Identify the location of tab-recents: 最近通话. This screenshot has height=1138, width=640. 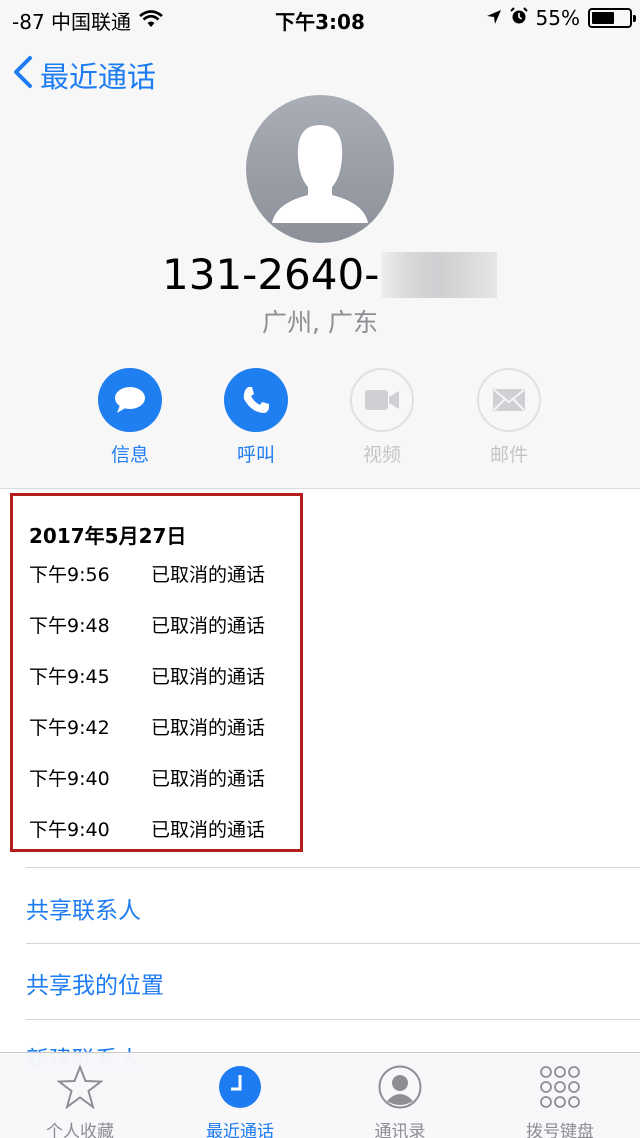
(240, 1100).